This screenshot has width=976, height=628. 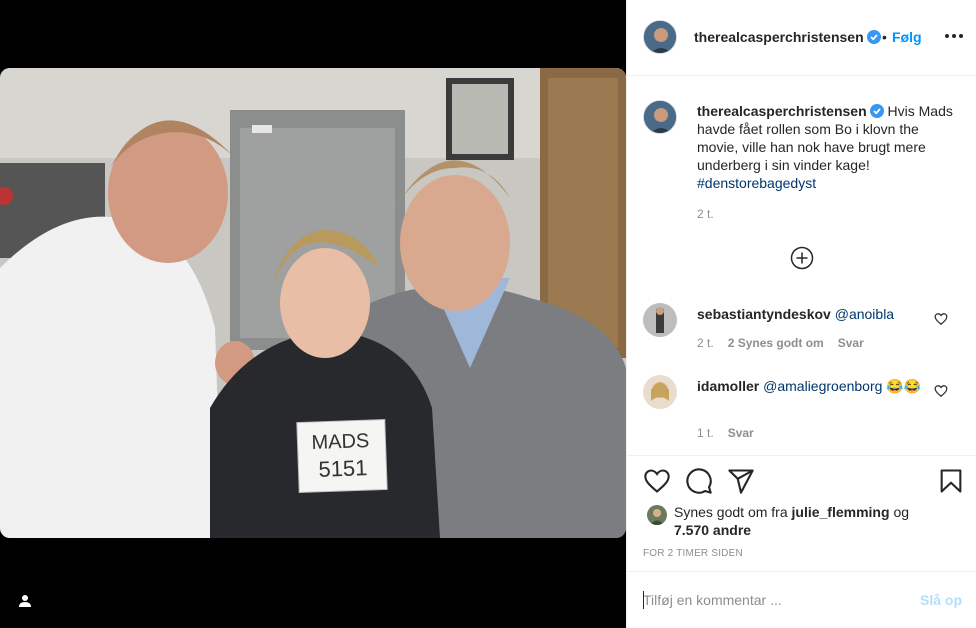 I want to click on comment-mention: @amaliegroenborg 😂😂, so click(x=842, y=386).